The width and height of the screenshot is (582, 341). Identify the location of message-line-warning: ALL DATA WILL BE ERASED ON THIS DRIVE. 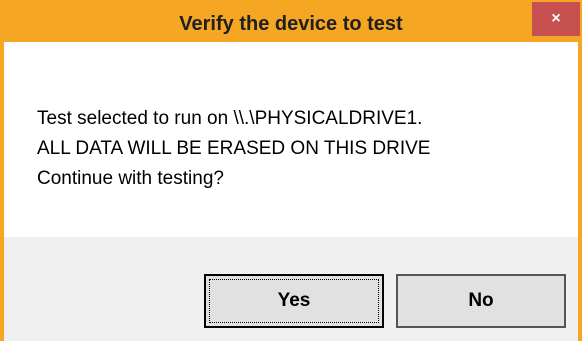
(234, 148).